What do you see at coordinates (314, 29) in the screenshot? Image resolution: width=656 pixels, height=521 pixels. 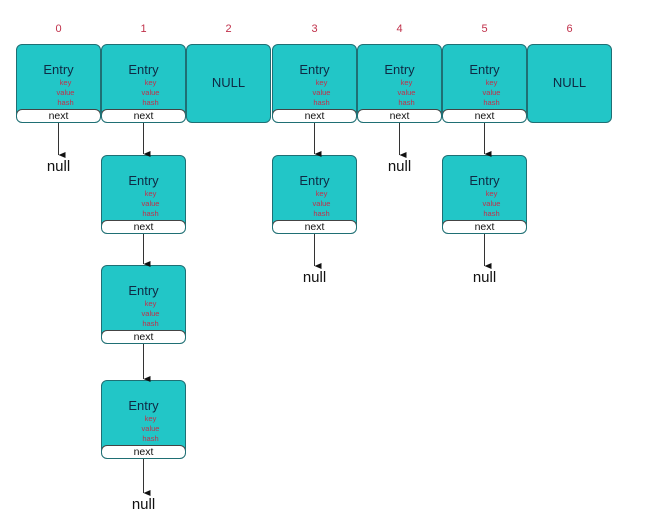 I see `bucket-index-3: 3` at bounding box center [314, 29].